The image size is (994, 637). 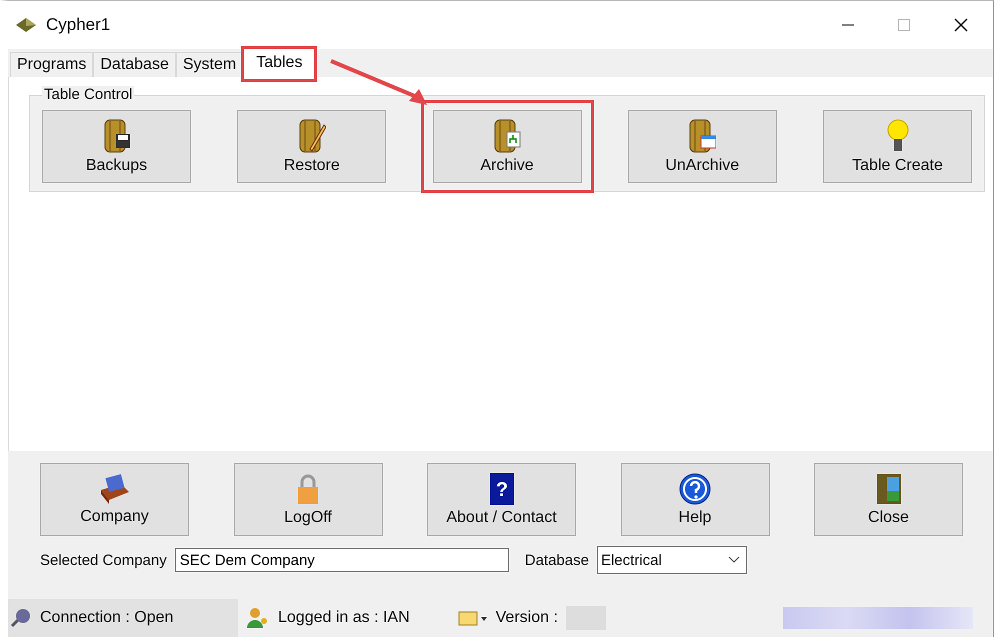 I want to click on selected-company-label: Selected Company, so click(x=103, y=560).